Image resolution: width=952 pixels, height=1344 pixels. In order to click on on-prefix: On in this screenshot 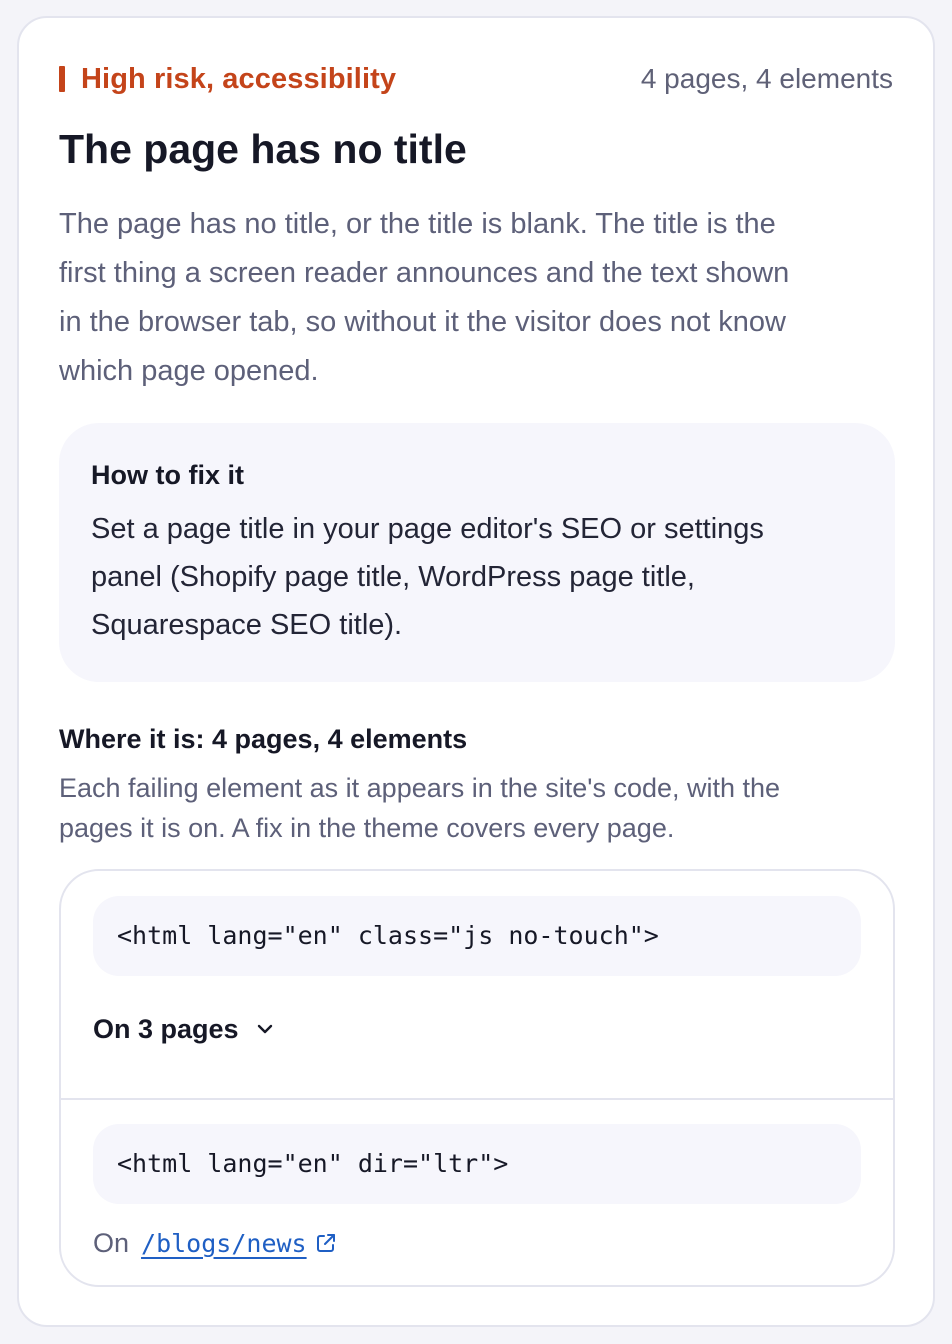, I will do `click(111, 1242)`.